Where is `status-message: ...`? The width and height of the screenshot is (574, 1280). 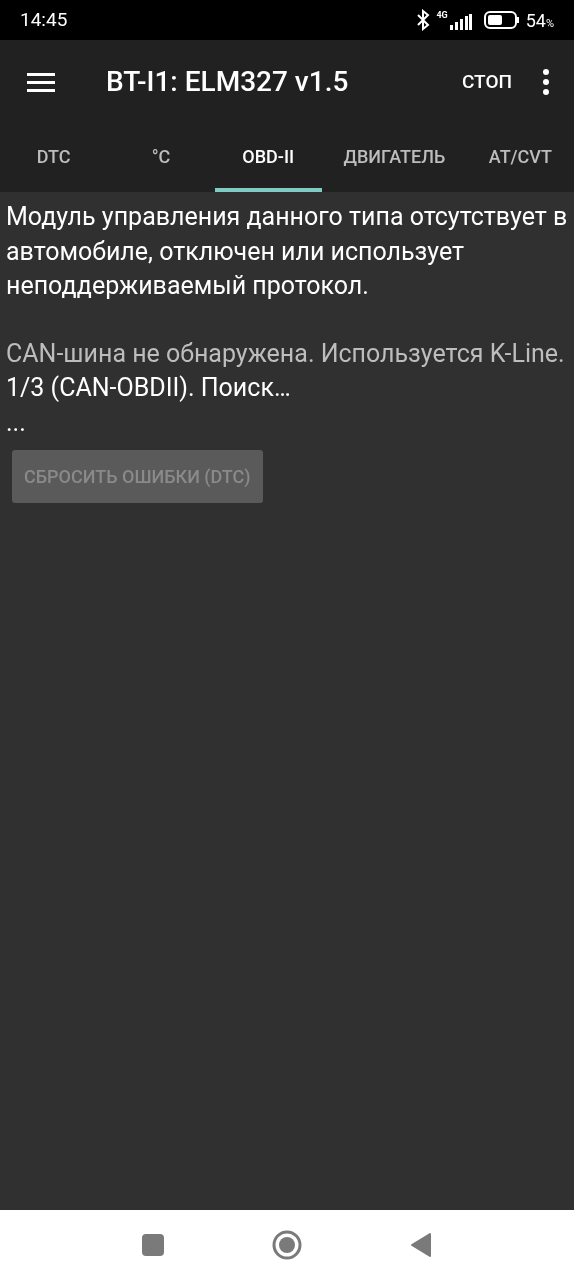 status-message: ... is located at coordinates (16, 422).